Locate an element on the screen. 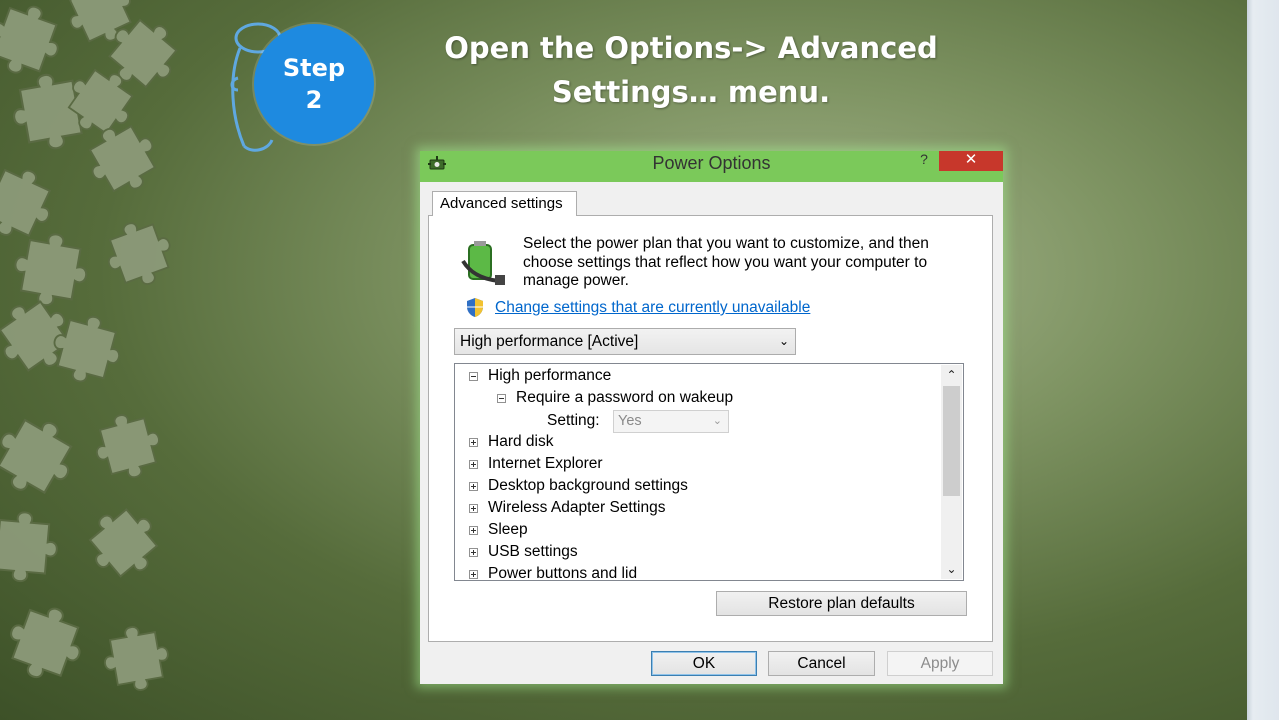 Image resolution: width=1279 pixels, height=720 pixels. tree-scrollbar: ⌃ ⌄ is located at coordinates (951, 472).